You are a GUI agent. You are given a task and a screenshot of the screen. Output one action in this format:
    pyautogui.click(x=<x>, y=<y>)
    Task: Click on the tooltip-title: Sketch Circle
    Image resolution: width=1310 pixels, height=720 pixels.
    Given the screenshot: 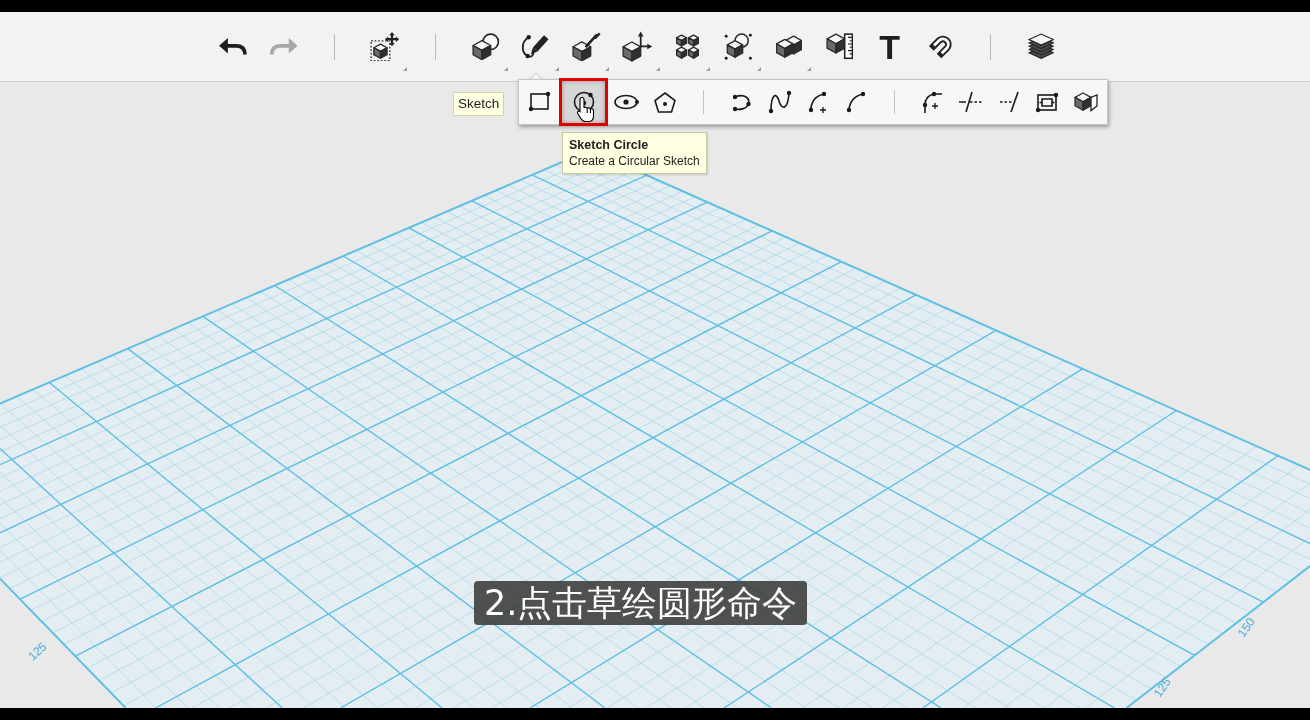 What is the action you would take?
    pyautogui.click(x=609, y=145)
    